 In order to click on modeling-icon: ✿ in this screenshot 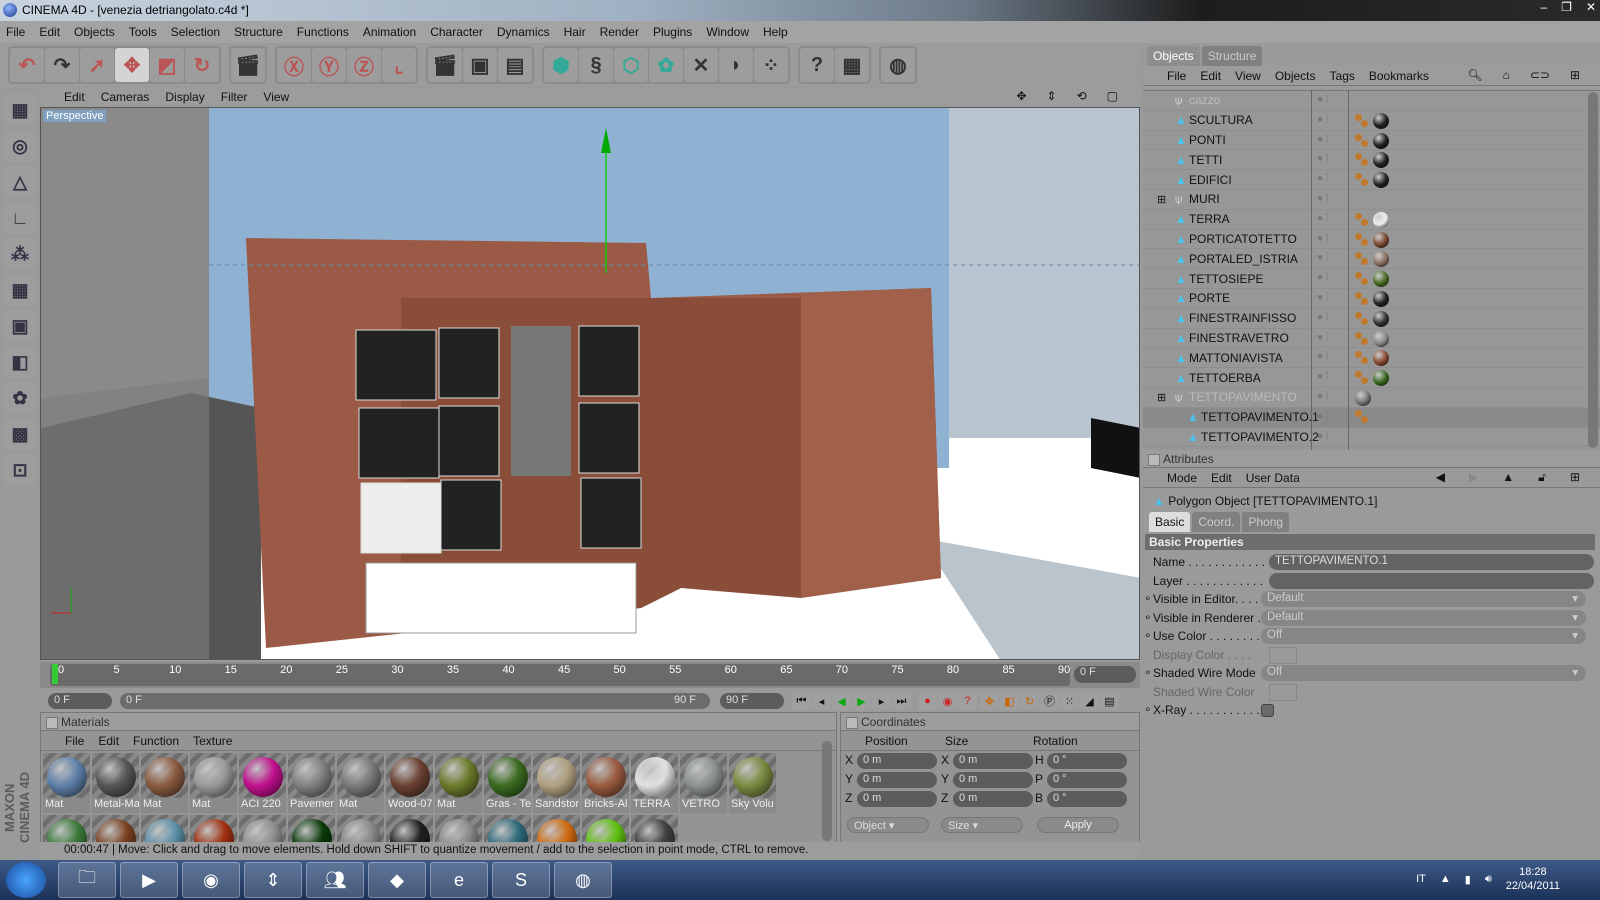, I will do `click(666, 65)`.